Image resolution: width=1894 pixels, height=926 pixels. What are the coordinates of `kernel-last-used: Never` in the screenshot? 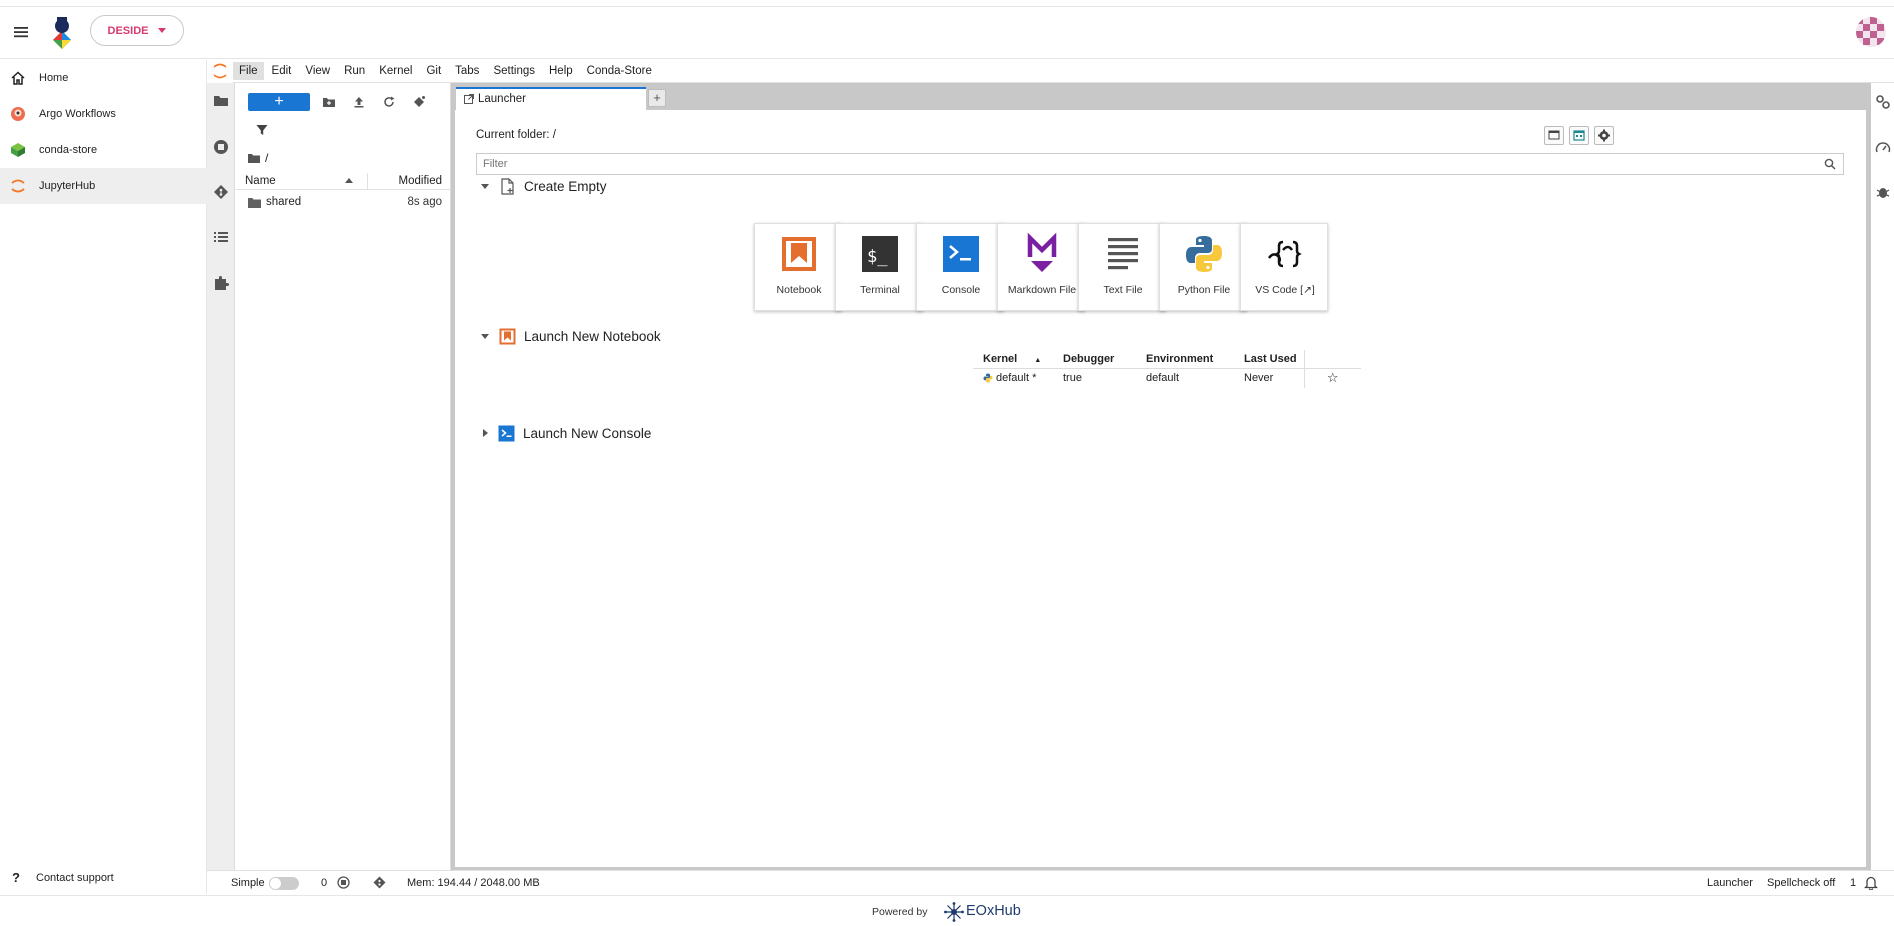 It's located at (1259, 378).